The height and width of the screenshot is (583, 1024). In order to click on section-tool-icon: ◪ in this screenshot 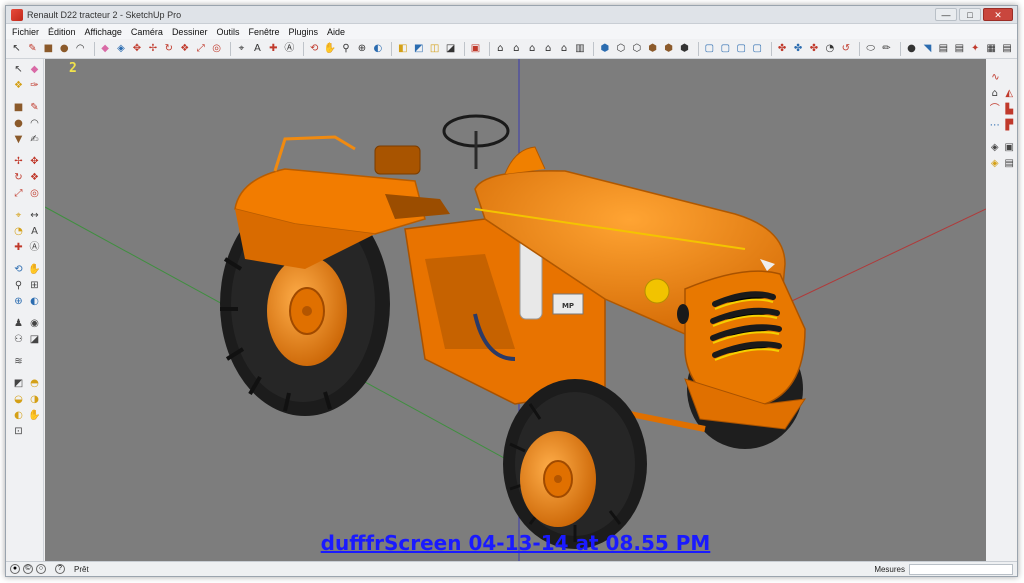, I will do `click(34, 339)`.